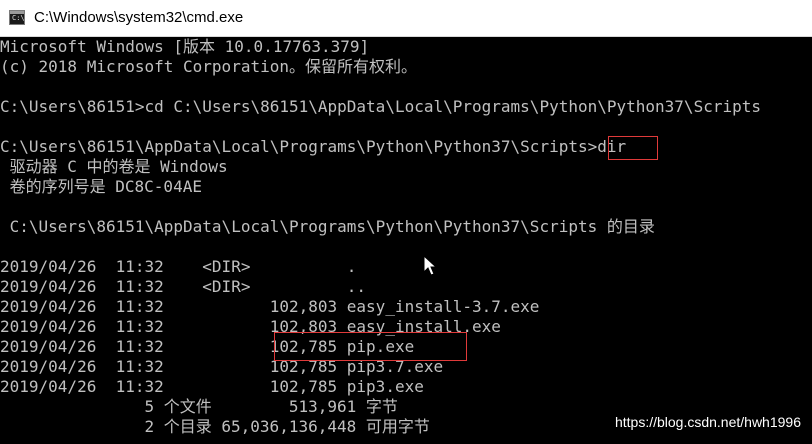  What do you see at coordinates (183, 286) in the screenshot?
I see `console-line: 2019/04/26 11:32 <DIR> ..` at bounding box center [183, 286].